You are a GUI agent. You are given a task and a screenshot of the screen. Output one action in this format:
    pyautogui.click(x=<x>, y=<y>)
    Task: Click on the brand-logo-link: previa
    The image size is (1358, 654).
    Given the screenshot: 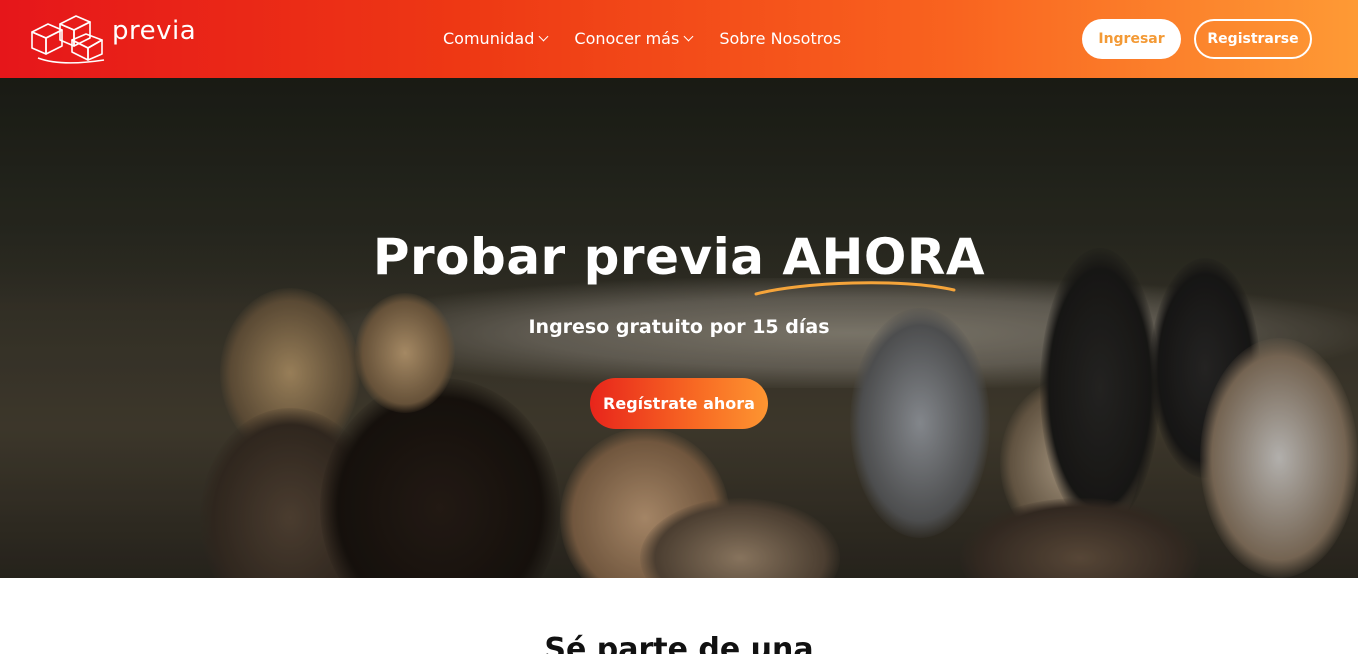 What is the action you would take?
    pyautogui.click(x=112, y=38)
    